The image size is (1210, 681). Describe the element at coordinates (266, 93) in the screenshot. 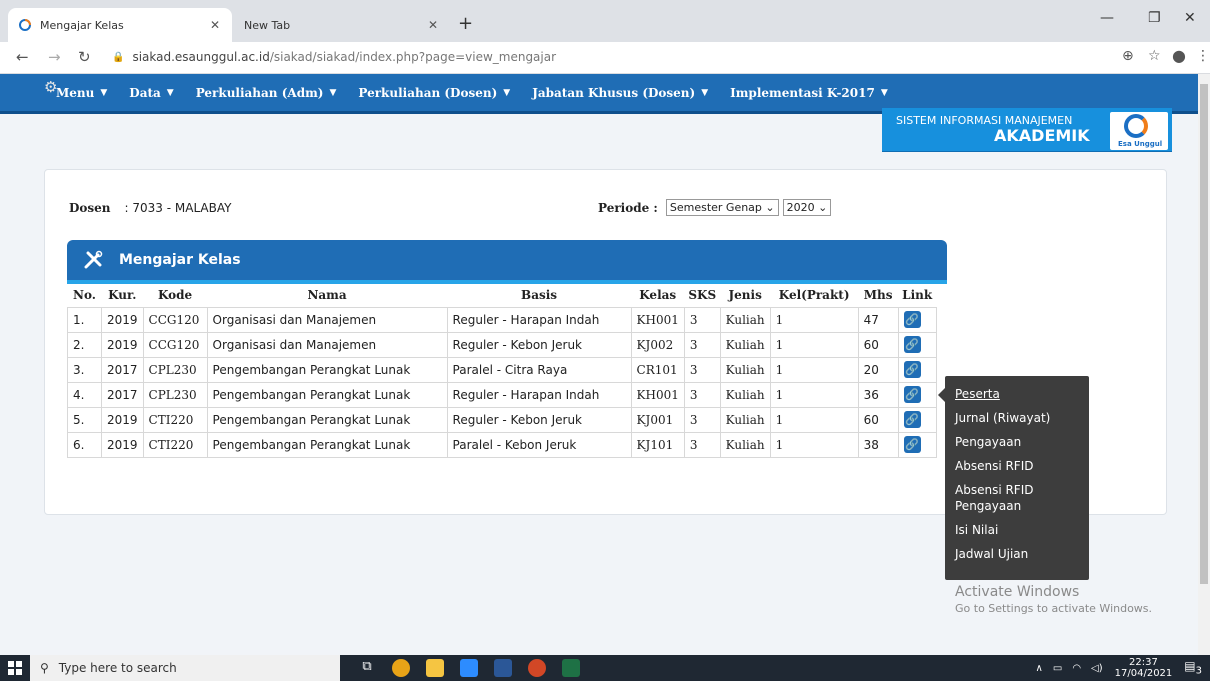

I see `nav-perkuliahan-adm: Perkuliahan (Adm) ▼` at that location.